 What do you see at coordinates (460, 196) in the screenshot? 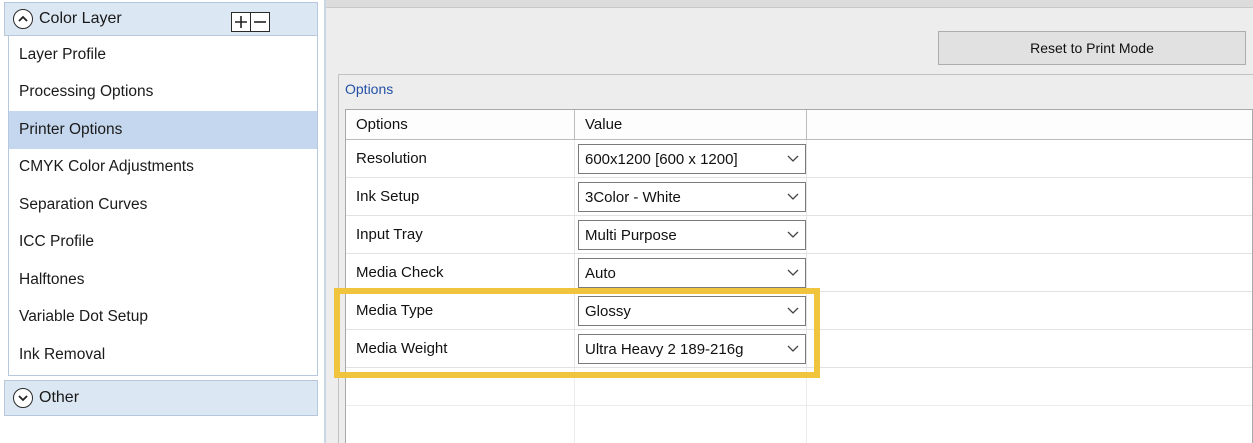
I see `option-name: Ink Setup` at bounding box center [460, 196].